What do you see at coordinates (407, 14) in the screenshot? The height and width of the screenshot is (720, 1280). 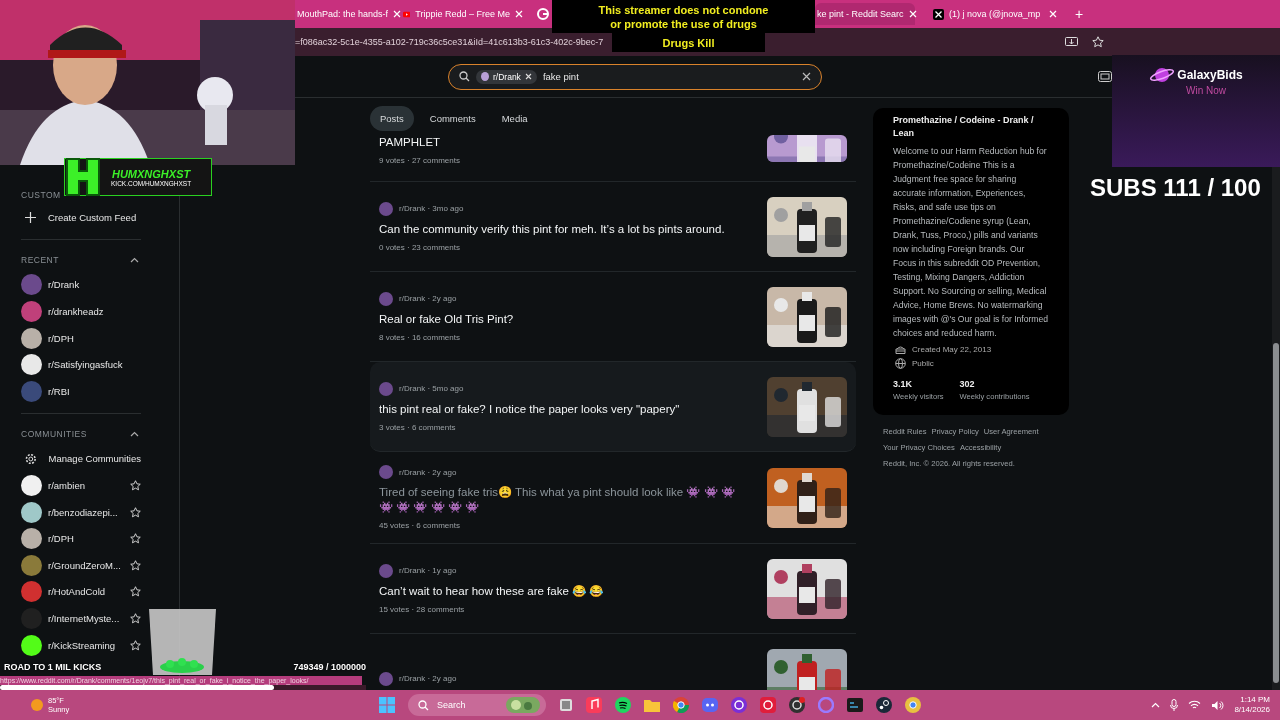 I see `video-icon` at bounding box center [407, 14].